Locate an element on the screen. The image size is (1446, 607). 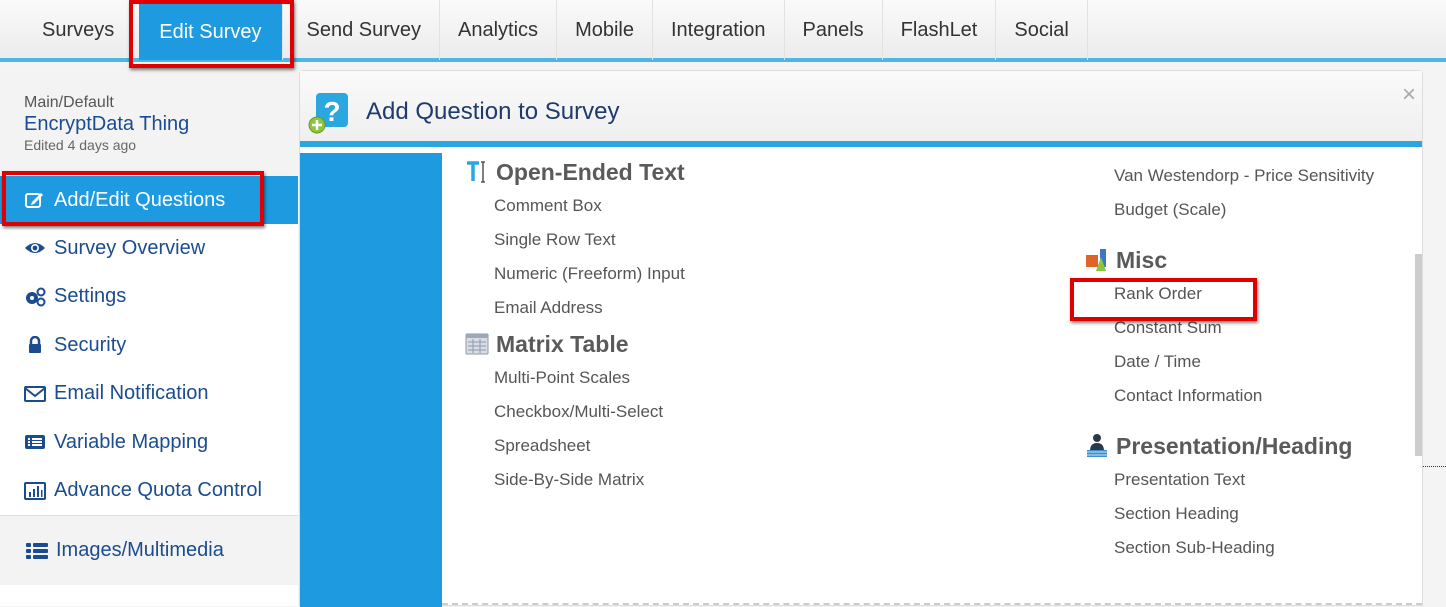
tab-social: Social is located at coordinates (1042, 30).